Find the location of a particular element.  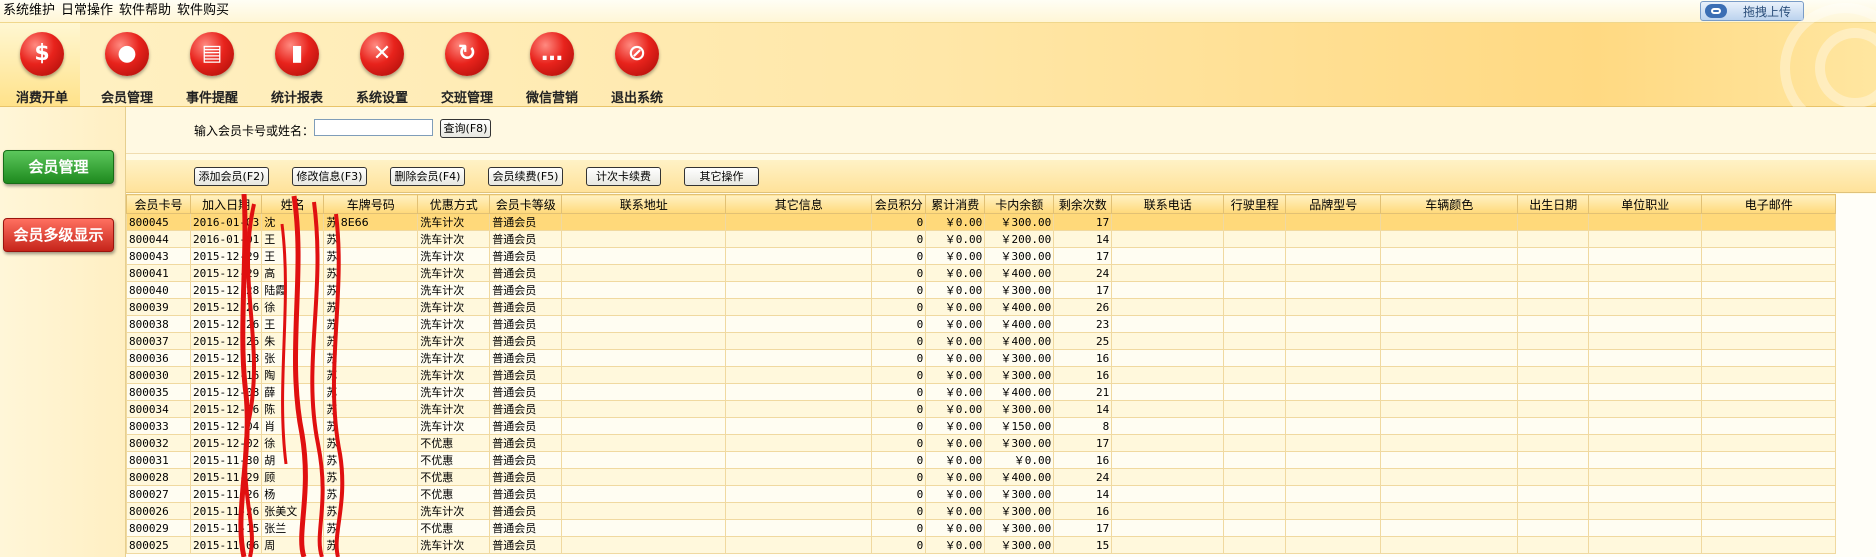

column-header: 电子邮件 is located at coordinates (1769, 204).